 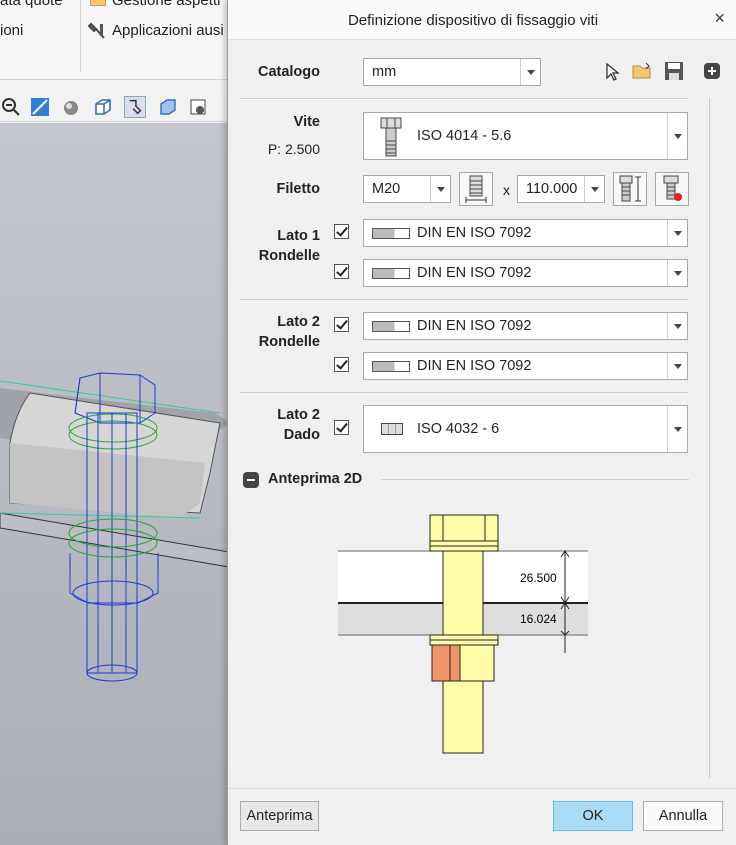 I want to click on screw-select: ISO 4014 - 5.6, so click(x=525, y=136).